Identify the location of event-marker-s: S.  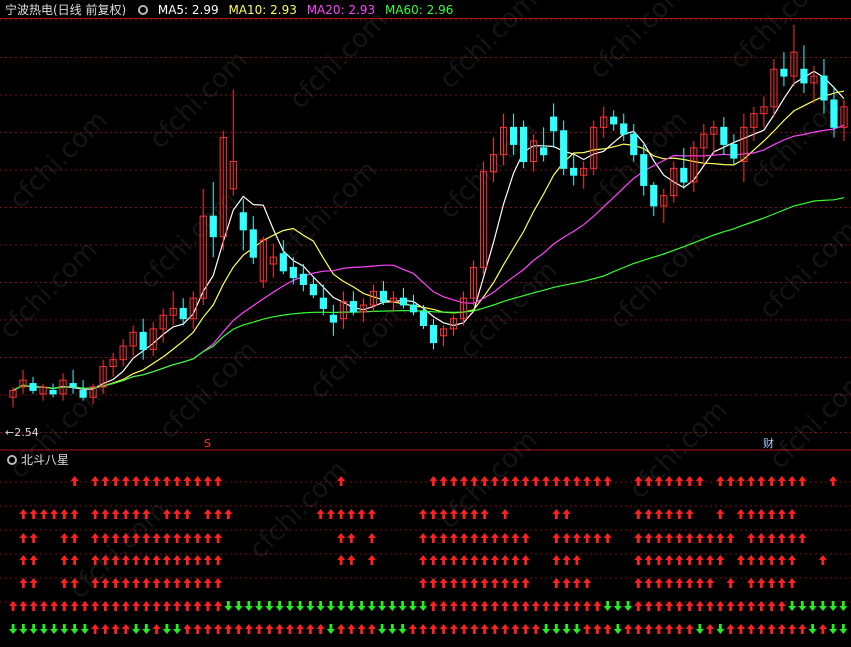
(207, 443).